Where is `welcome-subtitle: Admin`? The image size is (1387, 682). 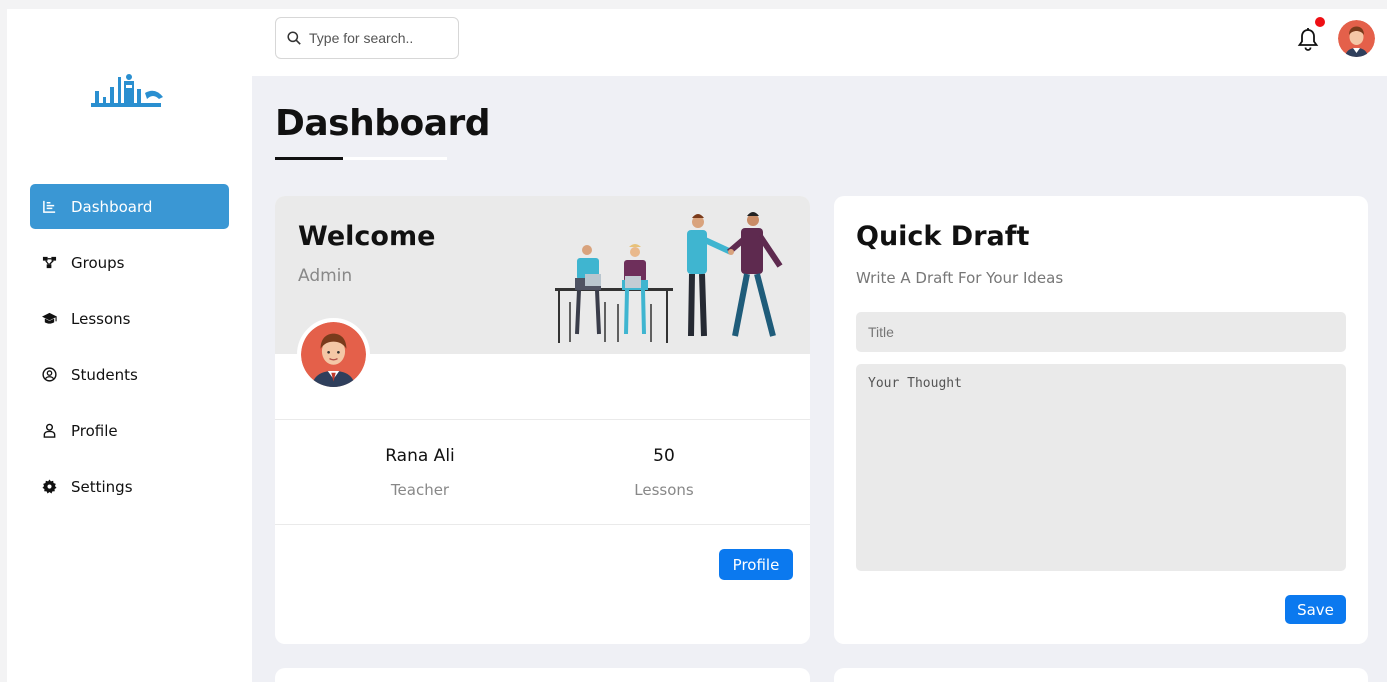
welcome-subtitle: Admin is located at coordinates (325, 276).